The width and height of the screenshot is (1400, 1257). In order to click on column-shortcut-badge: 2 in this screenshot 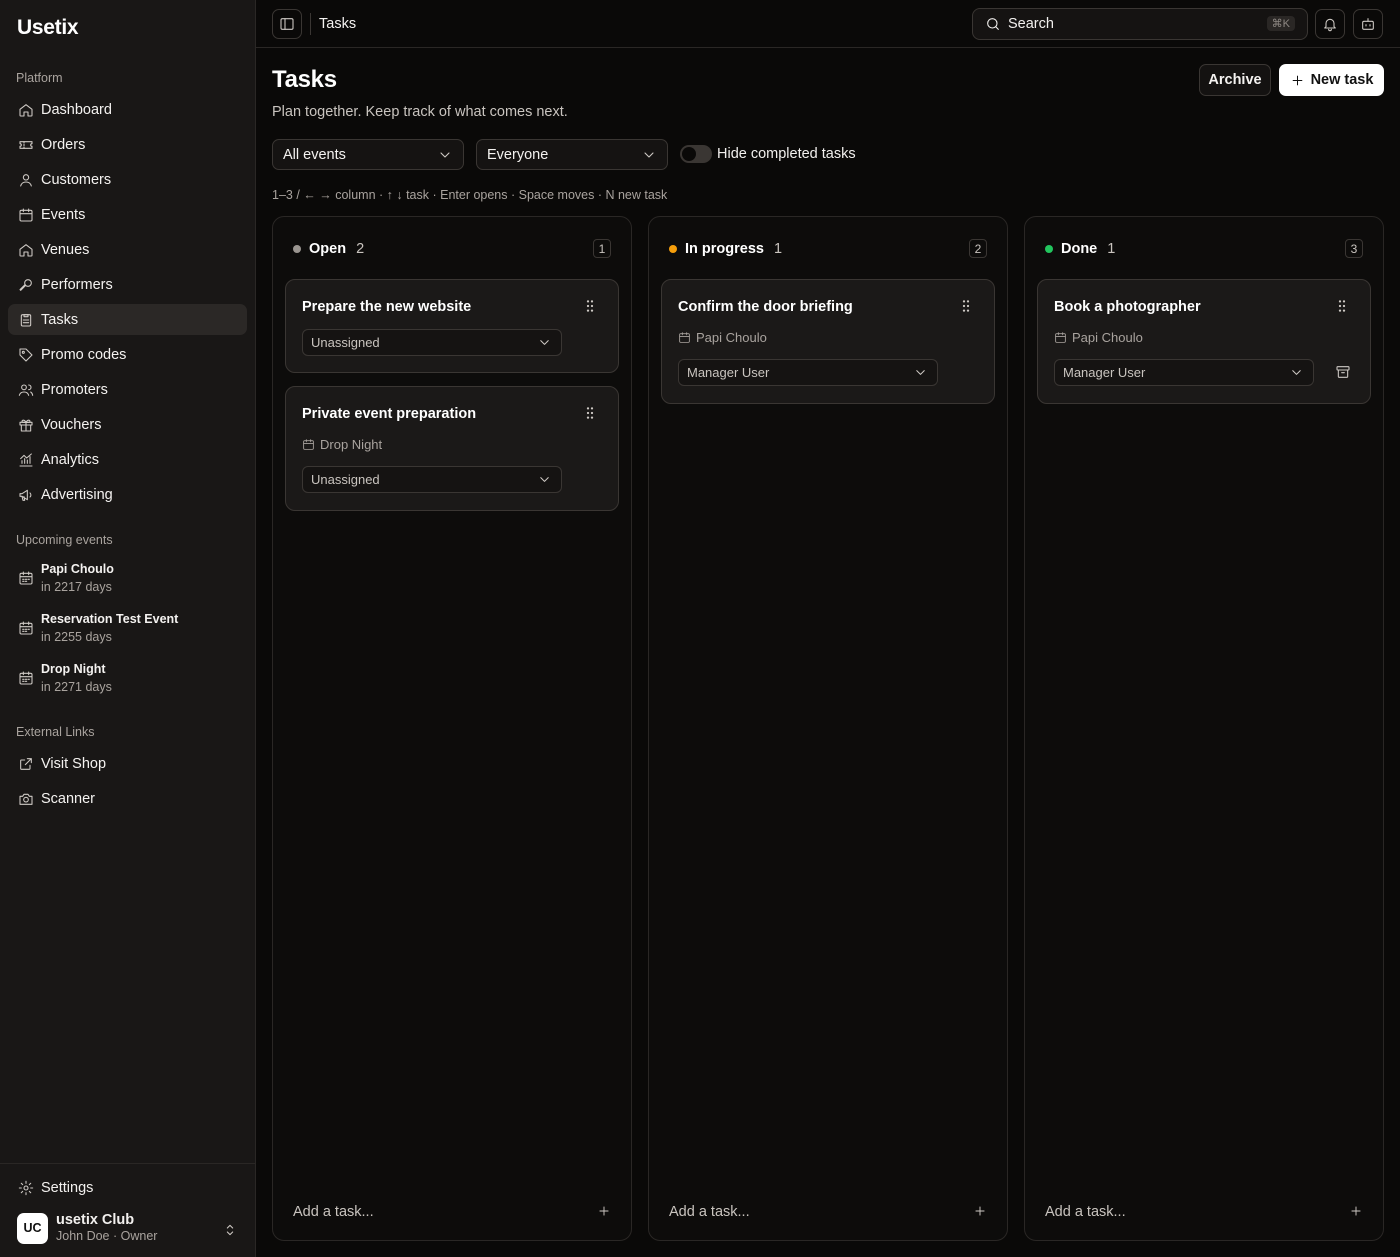, I will do `click(978, 248)`.